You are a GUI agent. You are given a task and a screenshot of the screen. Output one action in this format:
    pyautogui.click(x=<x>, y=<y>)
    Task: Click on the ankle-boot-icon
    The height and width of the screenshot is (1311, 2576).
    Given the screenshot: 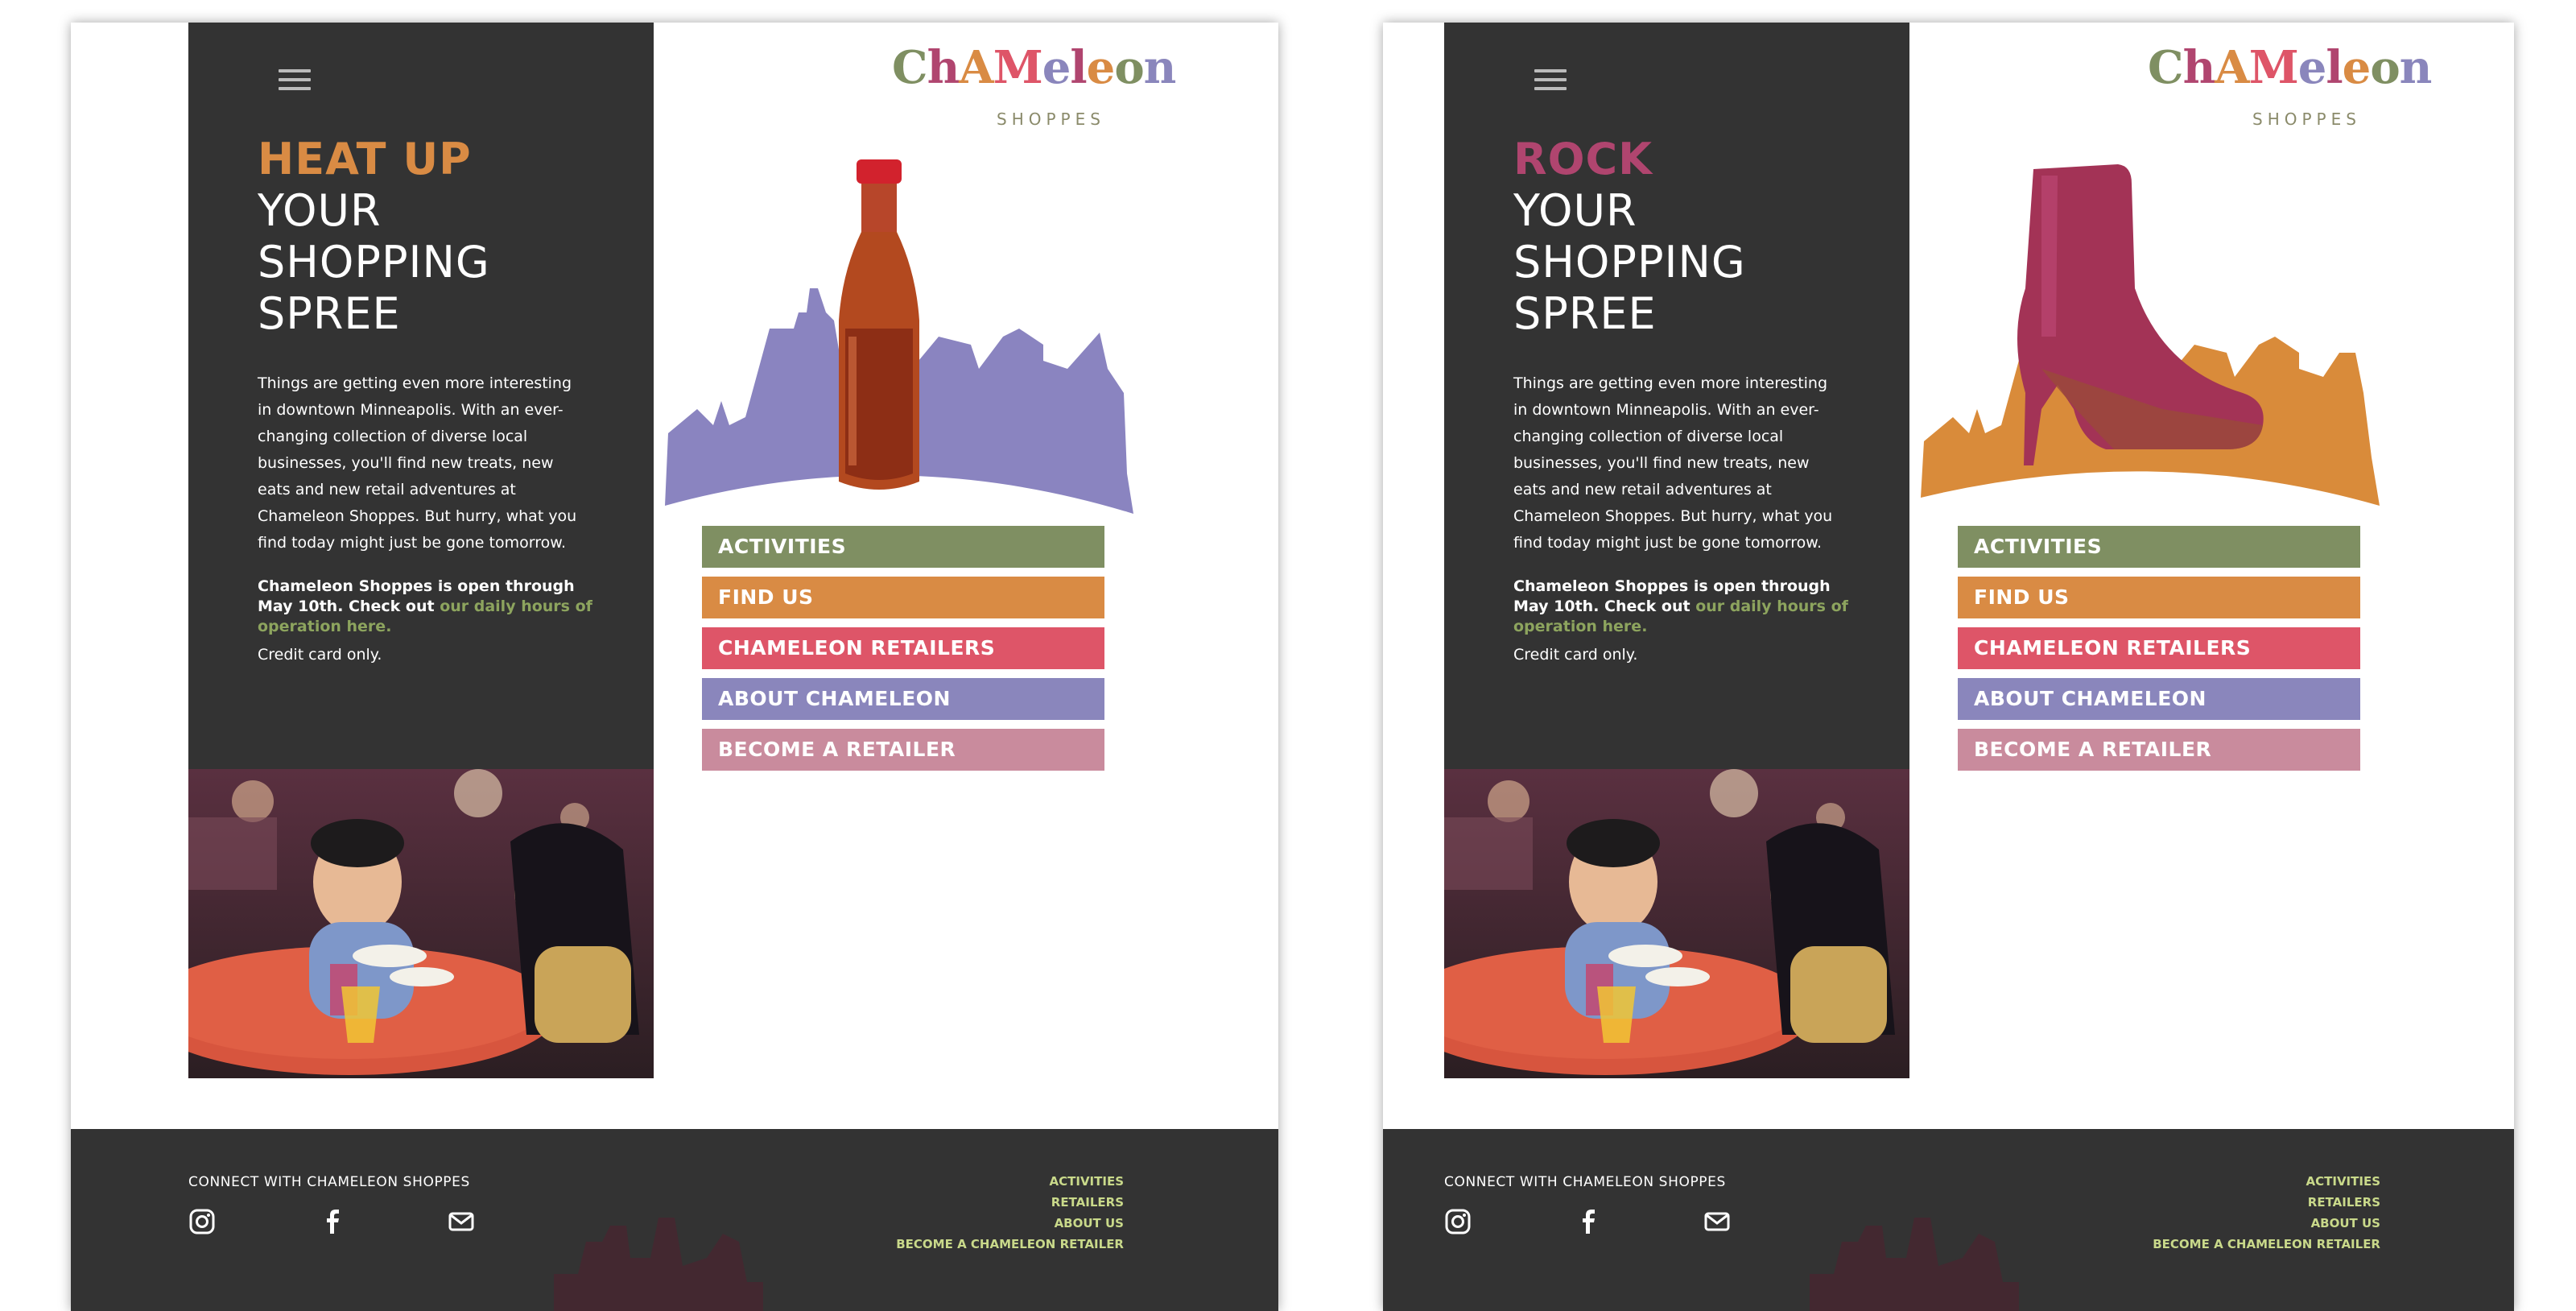 What is the action you would take?
    pyautogui.click(x=2150, y=335)
    